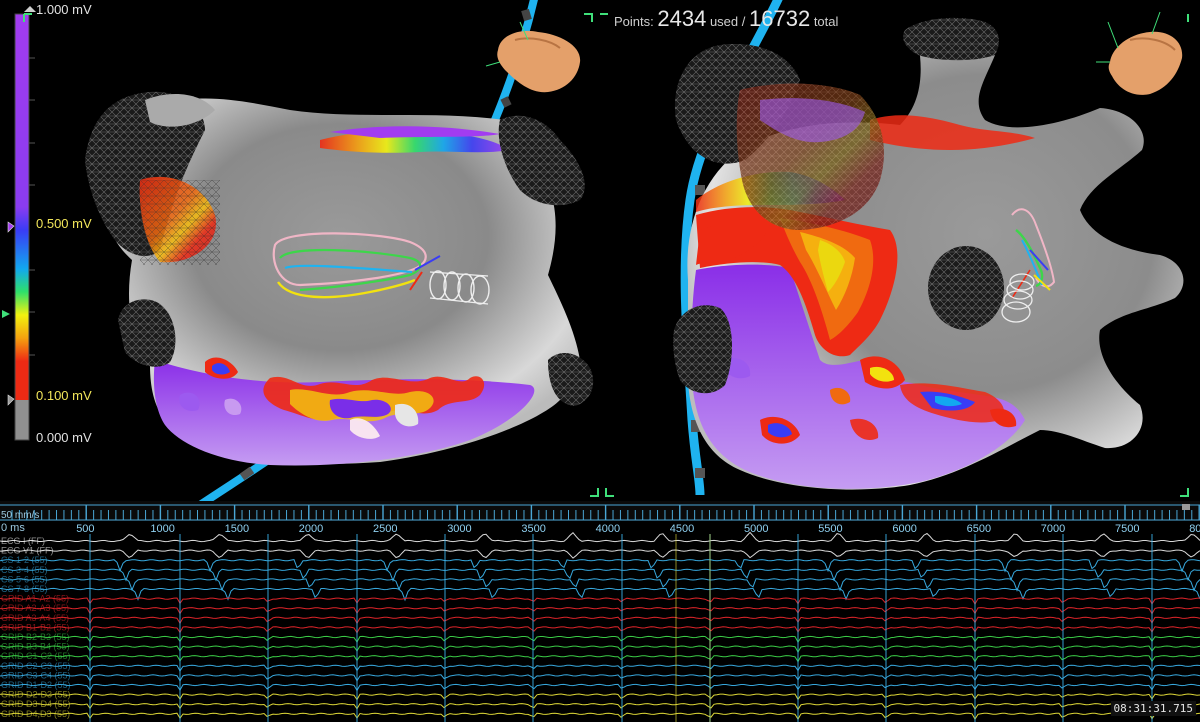 Image resolution: width=1200 pixels, height=722 pixels. Describe the element at coordinates (11, 400) in the screenshot. I see `lower-threshold-handle-icon` at that location.